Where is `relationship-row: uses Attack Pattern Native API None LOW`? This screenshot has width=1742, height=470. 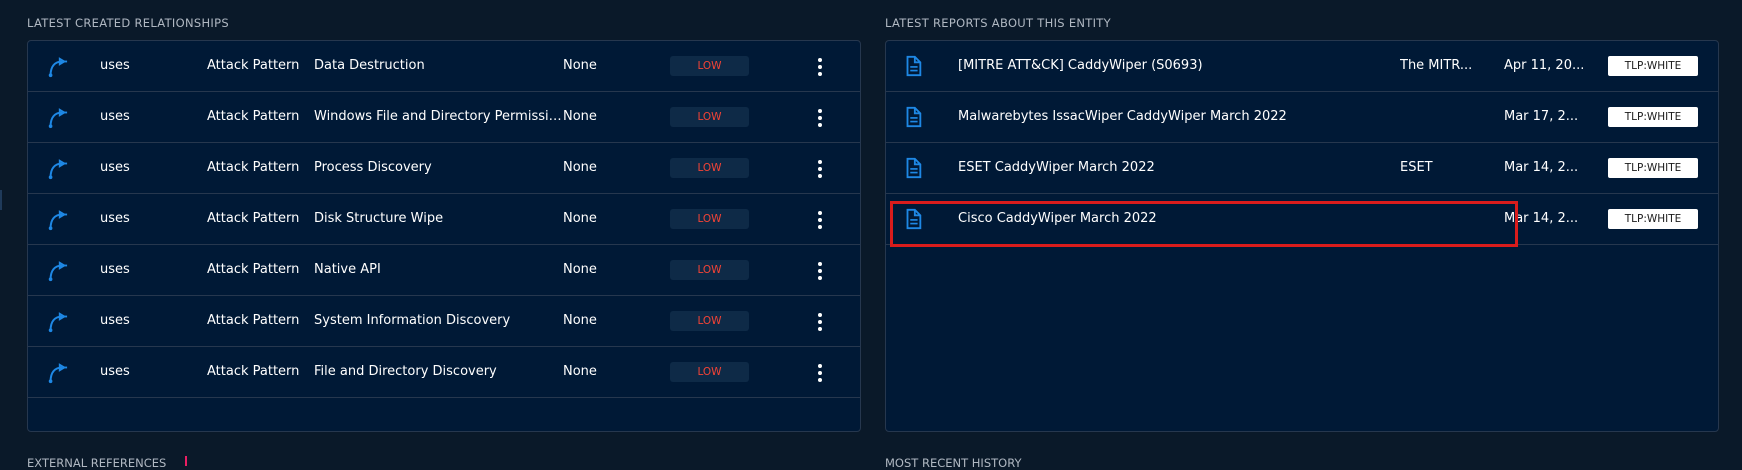 relationship-row: uses Attack Pattern Native API None LOW is located at coordinates (444, 270).